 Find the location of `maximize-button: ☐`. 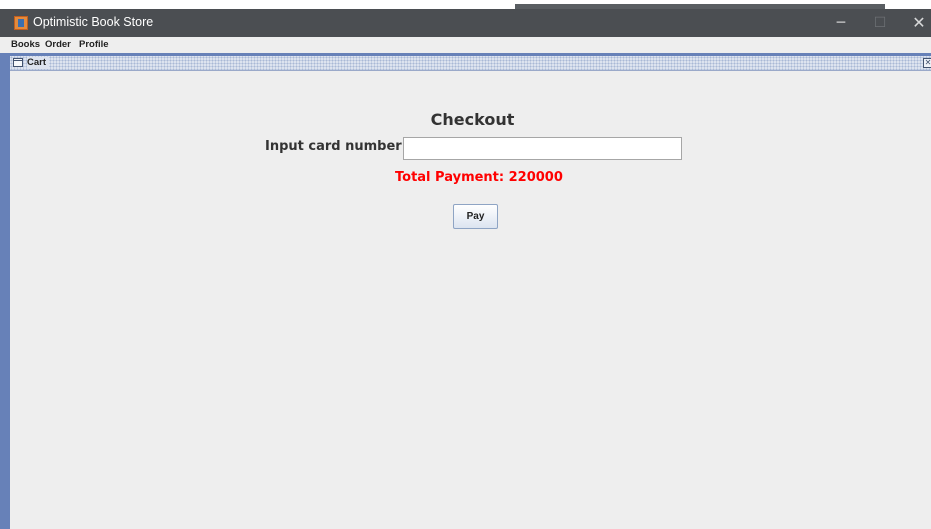

maximize-button: ☐ is located at coordinates (880, 23).